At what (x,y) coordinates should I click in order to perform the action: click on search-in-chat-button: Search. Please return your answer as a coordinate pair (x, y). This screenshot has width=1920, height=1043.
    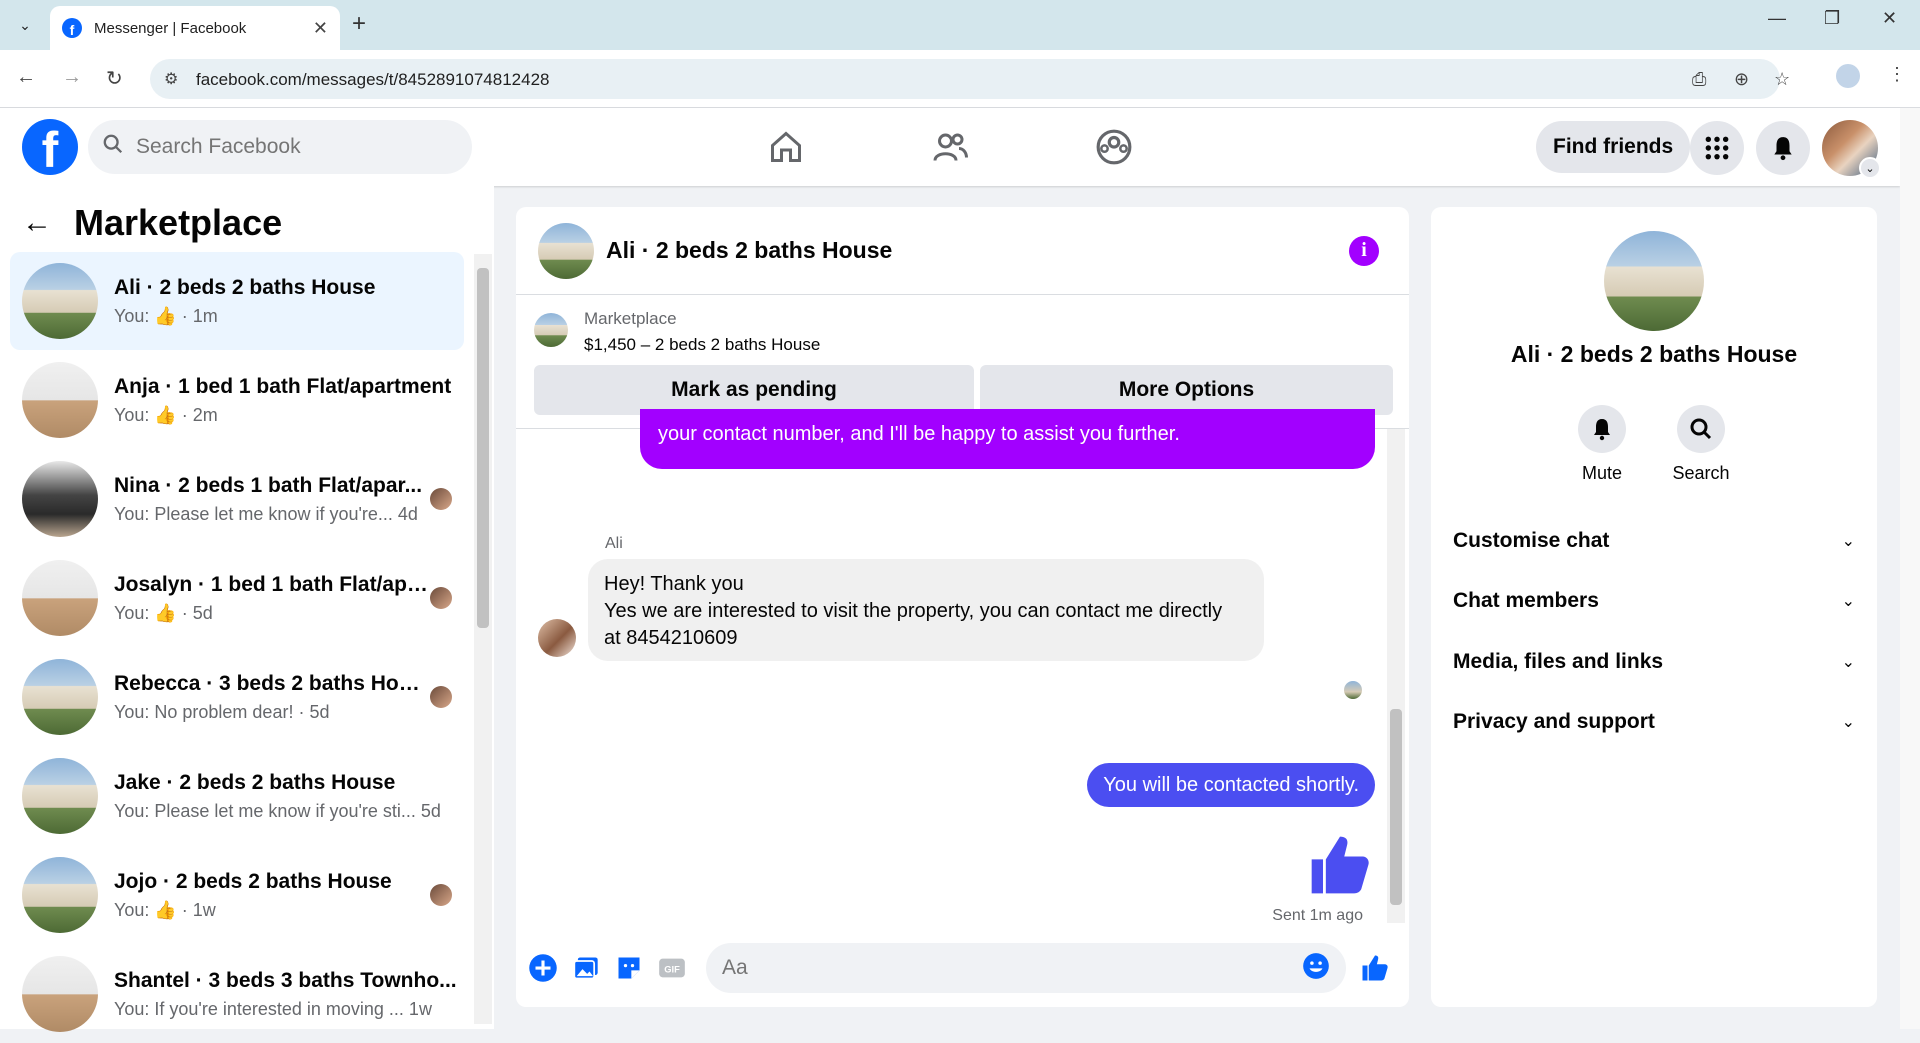
    Looking at the image, I should click on (1701, 444).